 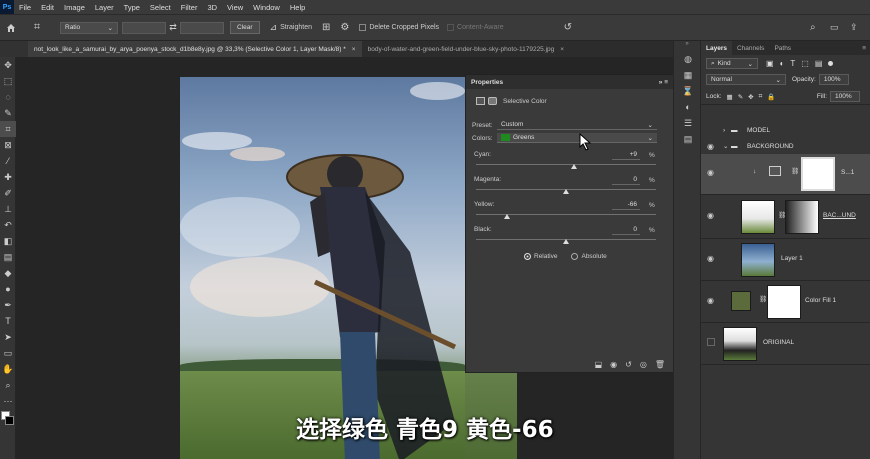 I want to click on reset-icon: ↺, so click(x=568, y=27).